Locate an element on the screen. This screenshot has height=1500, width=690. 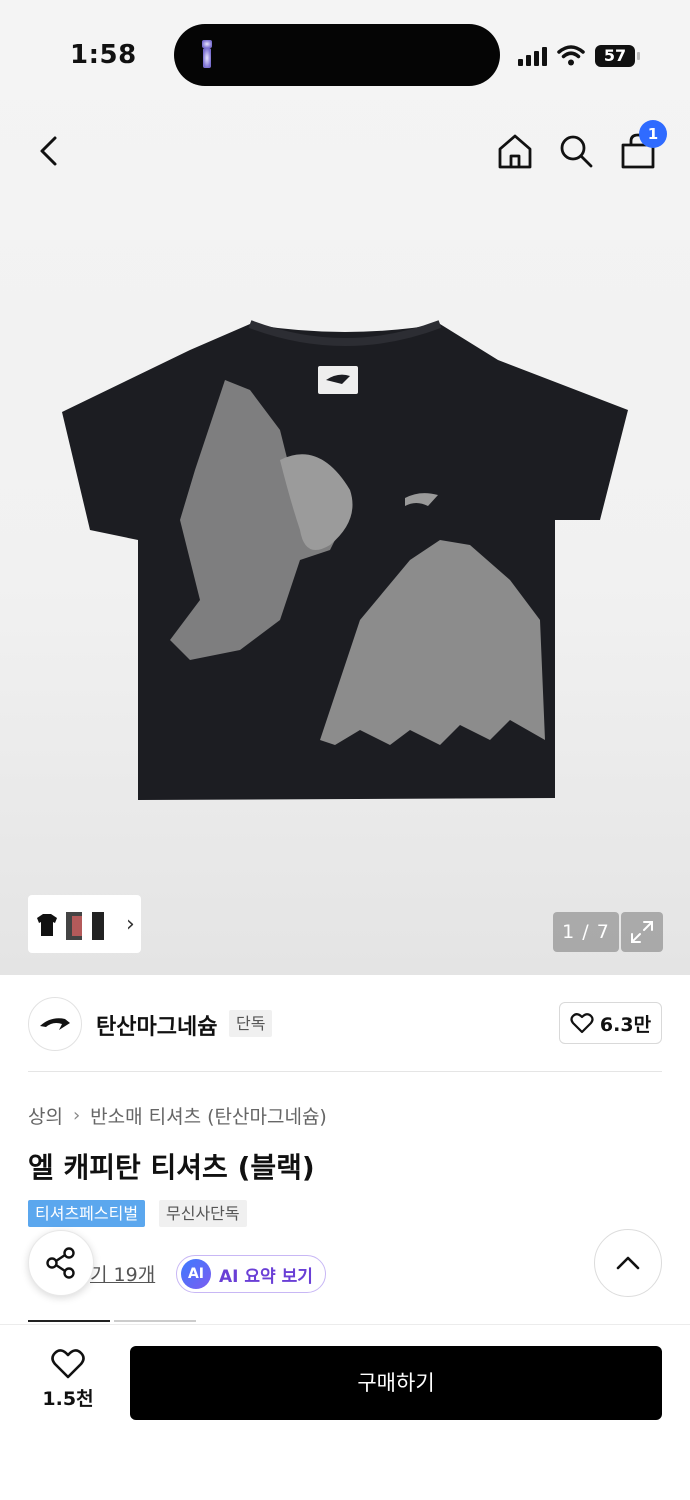
status-time: 1:58 is located at coordinates (103, 55).